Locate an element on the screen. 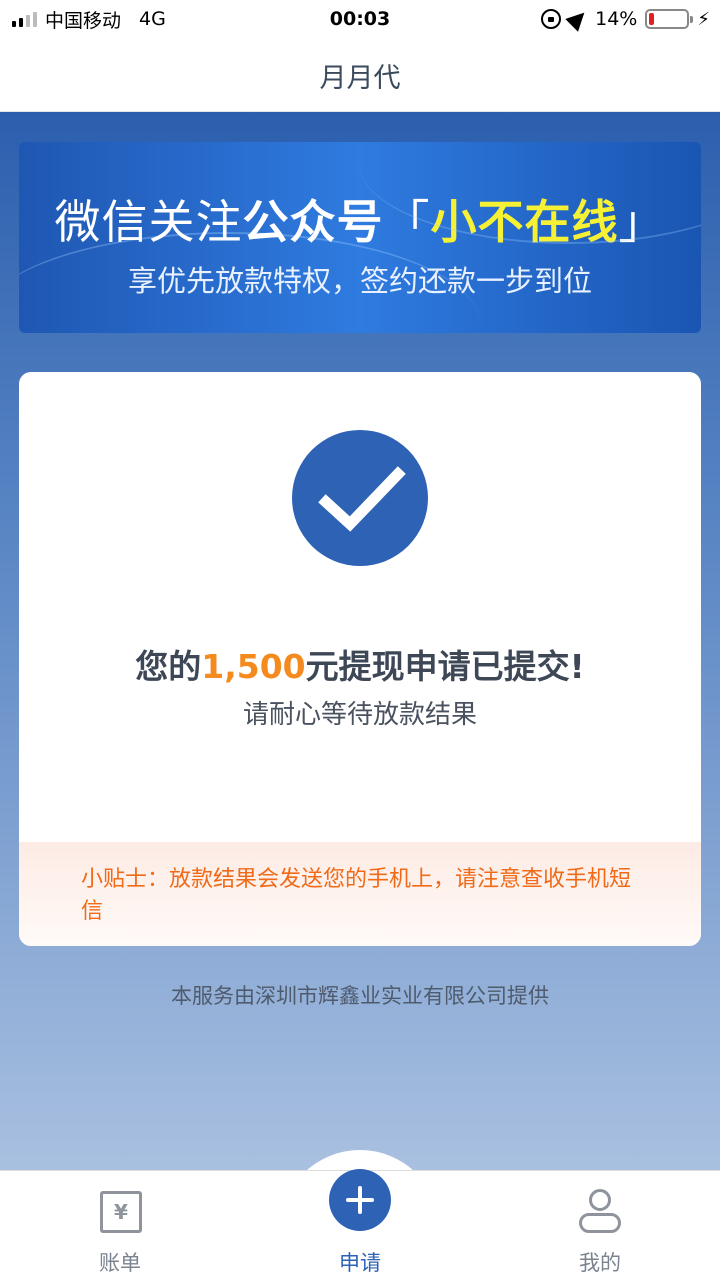 Image resolution: width=720 pixels, height=1280 pixels. submit-title: 您的1,500元提现申请已提交! is located at coordinates (360, 664).